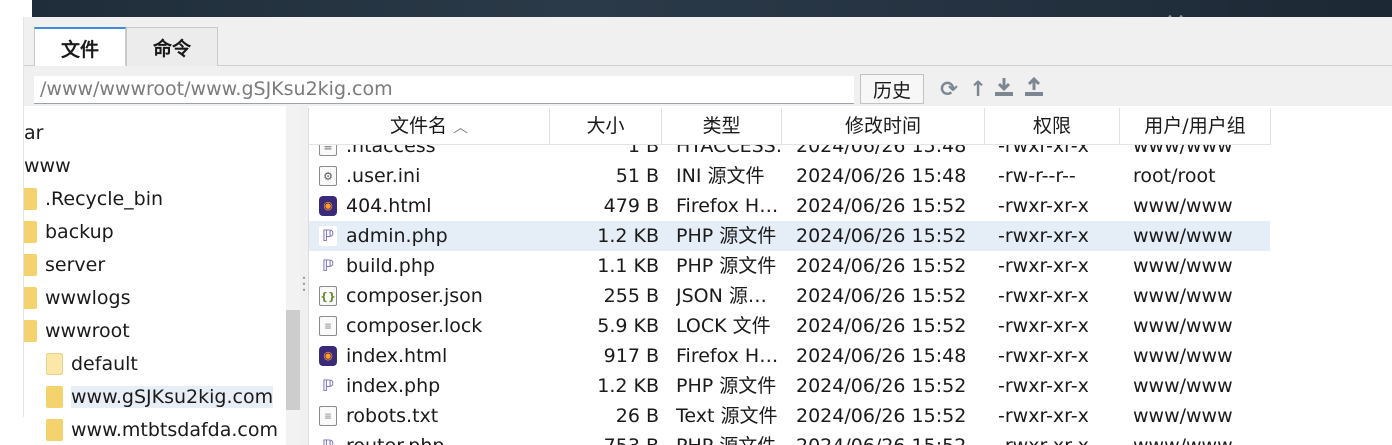 The height and width of the screenshot is (445, 1392). I want to click on tree-item: ar, so click(33, 133).